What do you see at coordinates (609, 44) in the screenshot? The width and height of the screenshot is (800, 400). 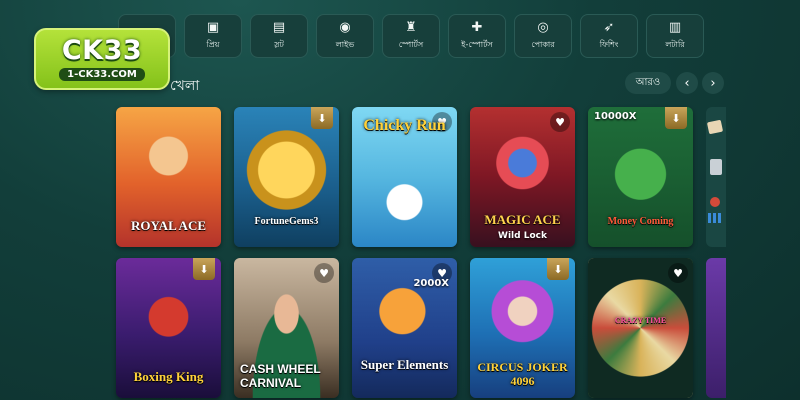 I see `category-label: ফিশিং` at bounding box center [609, 44].